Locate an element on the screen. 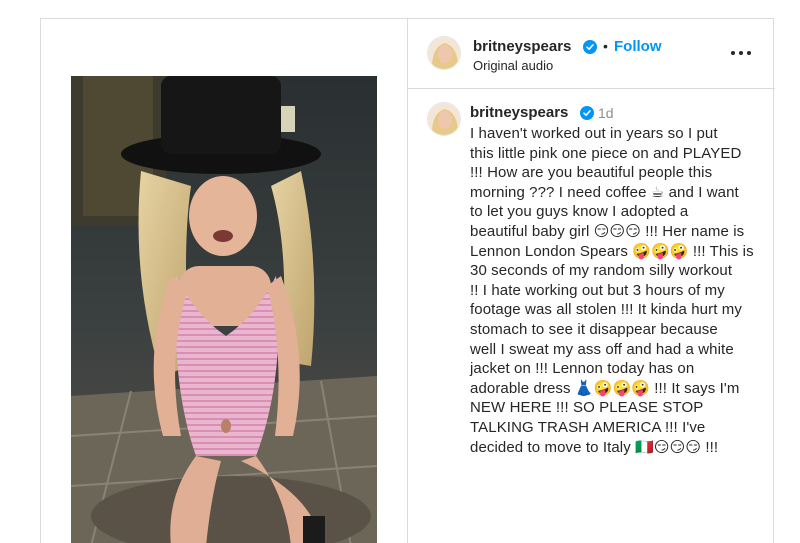  post-header: britneyspears • Follow Original audio is located at coordinates (591, 54).